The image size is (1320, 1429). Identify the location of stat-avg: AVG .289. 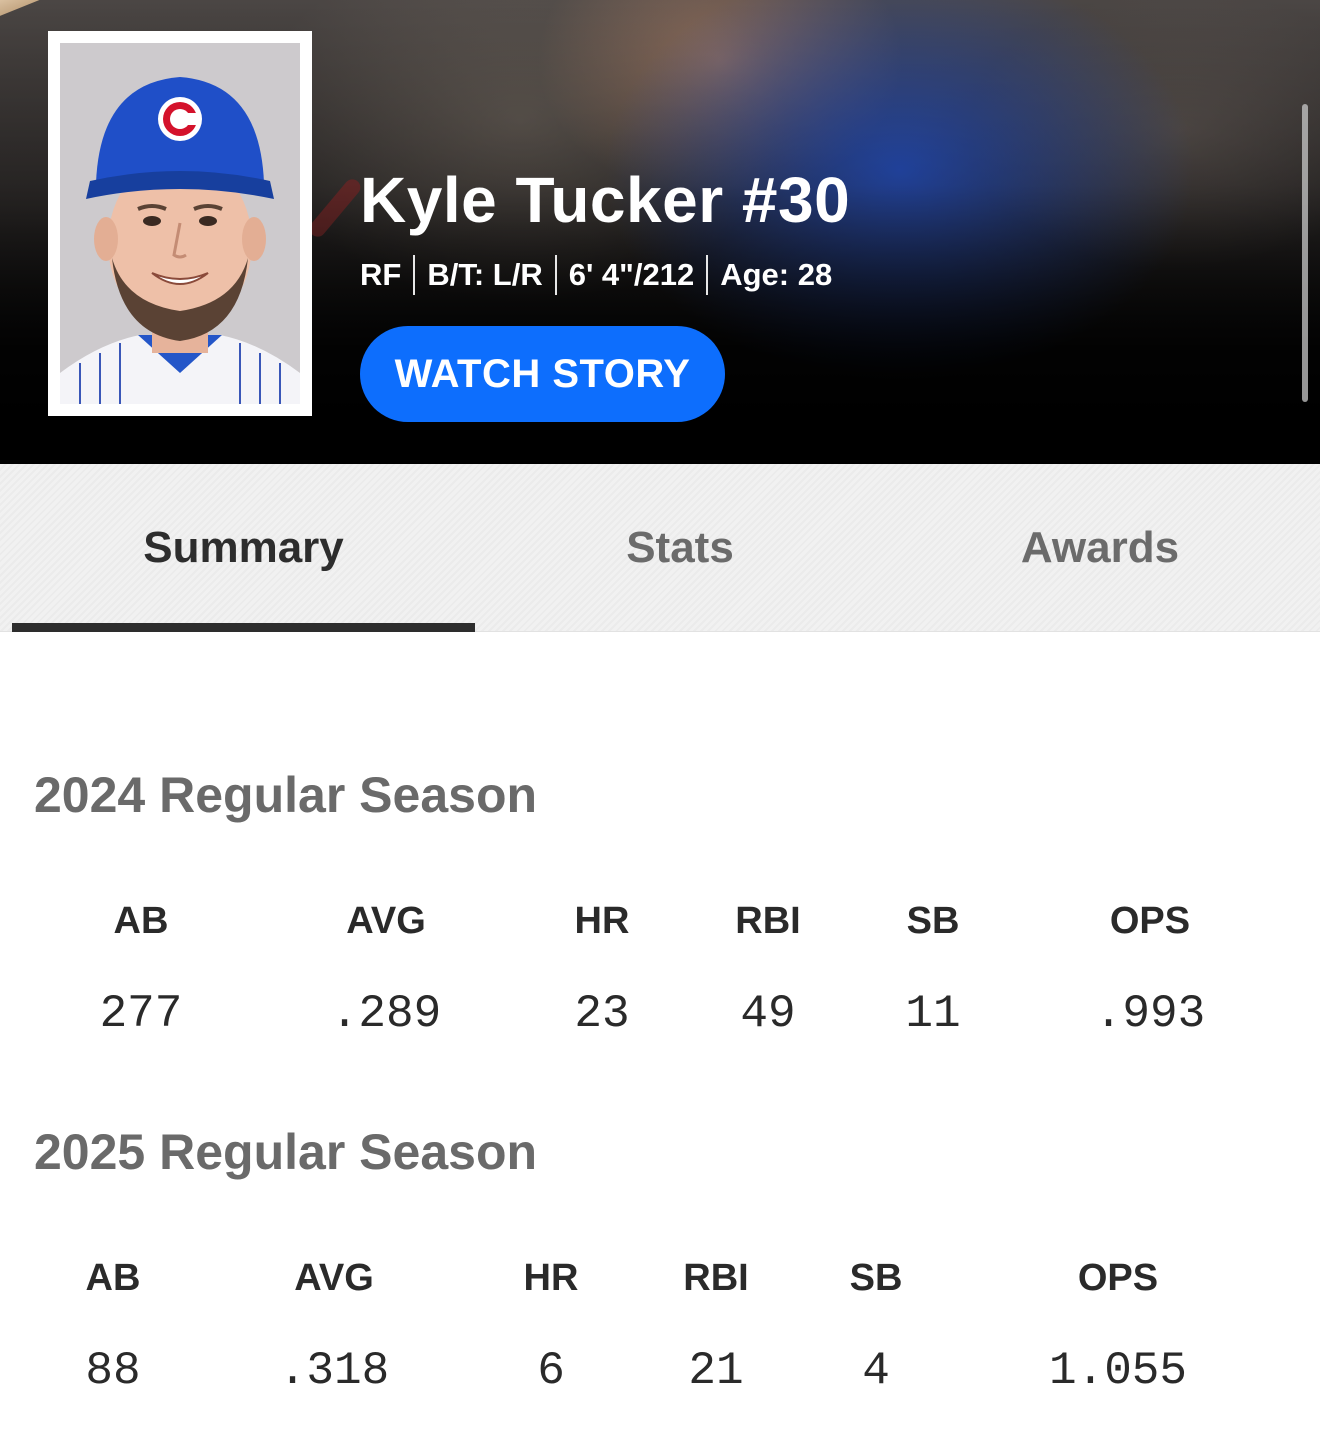
(386, 970).